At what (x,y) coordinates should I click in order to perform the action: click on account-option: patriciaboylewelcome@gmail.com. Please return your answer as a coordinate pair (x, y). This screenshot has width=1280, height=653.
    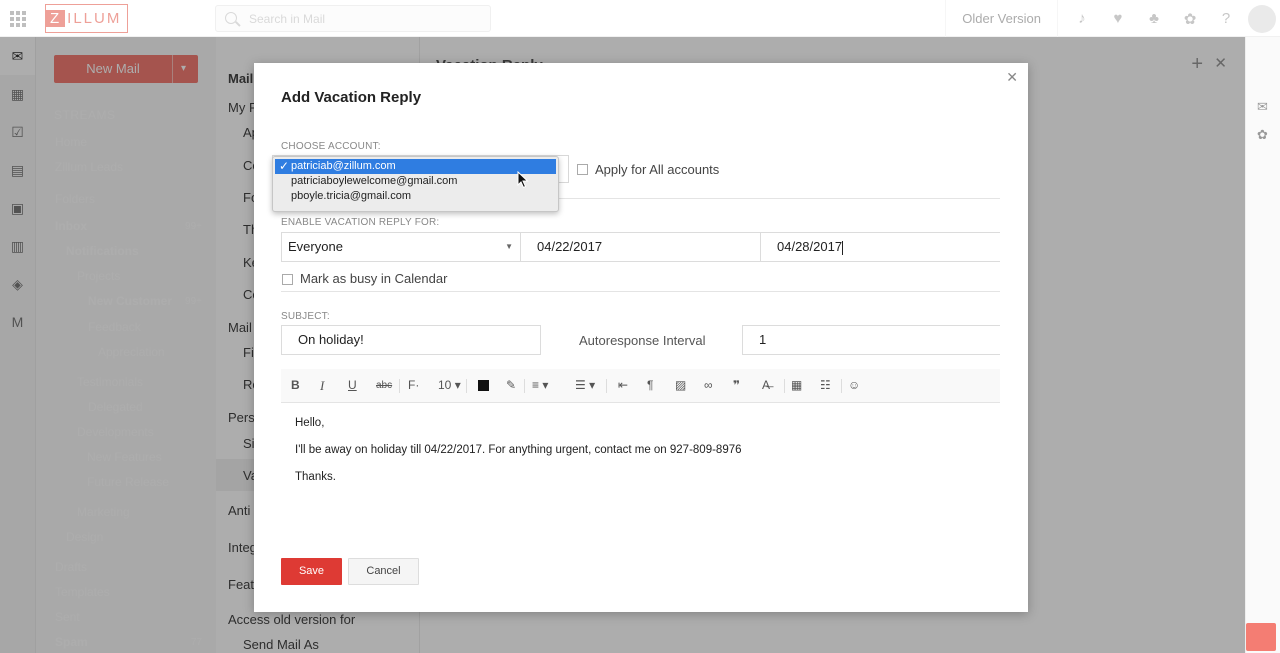
    Looking at the image, I should click on (415, 181).